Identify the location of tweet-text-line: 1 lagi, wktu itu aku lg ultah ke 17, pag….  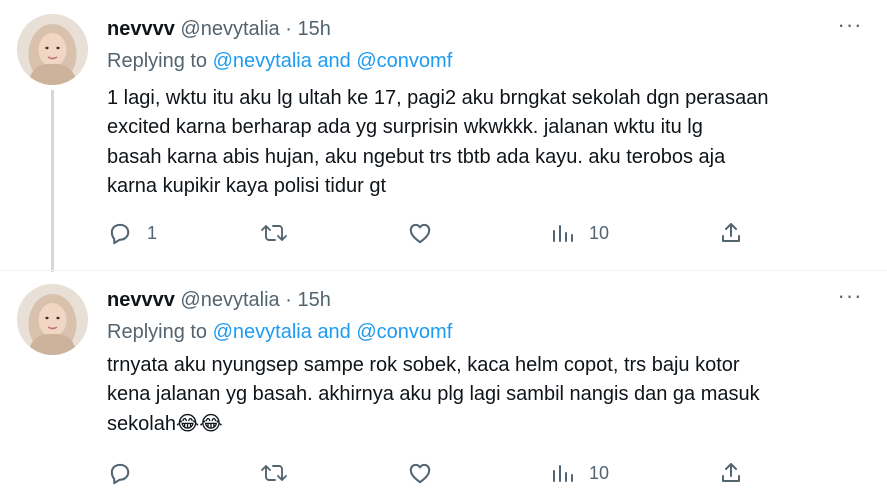
(438, 98).